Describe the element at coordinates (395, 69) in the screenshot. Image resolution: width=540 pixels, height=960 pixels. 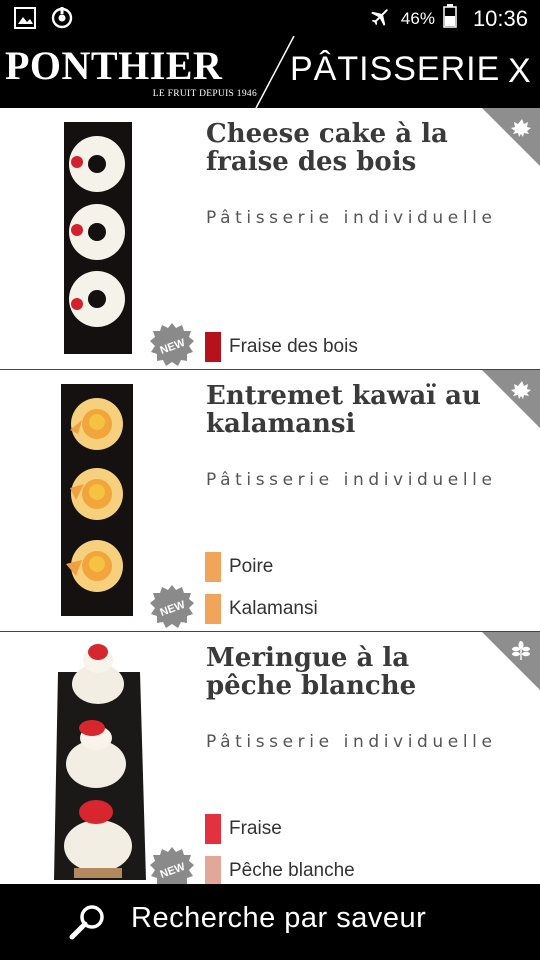
I see `page-title: PÂTISSERIE` at that location.